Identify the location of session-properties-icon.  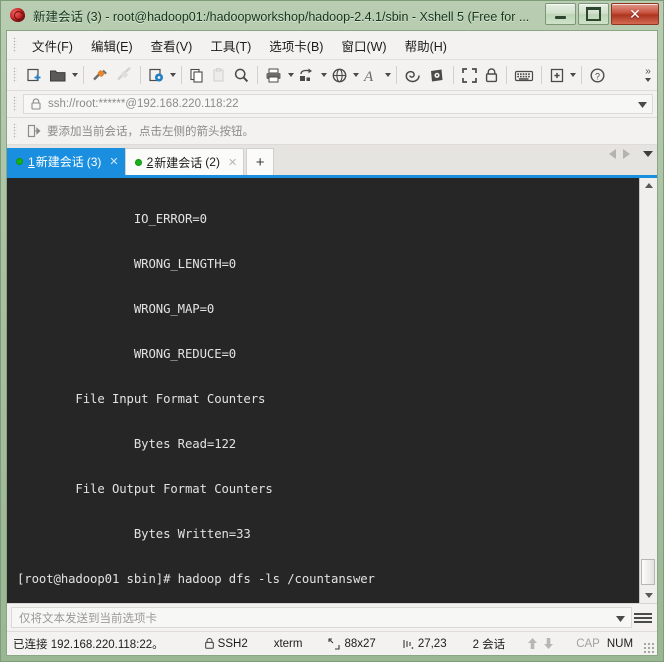
(156, 74).